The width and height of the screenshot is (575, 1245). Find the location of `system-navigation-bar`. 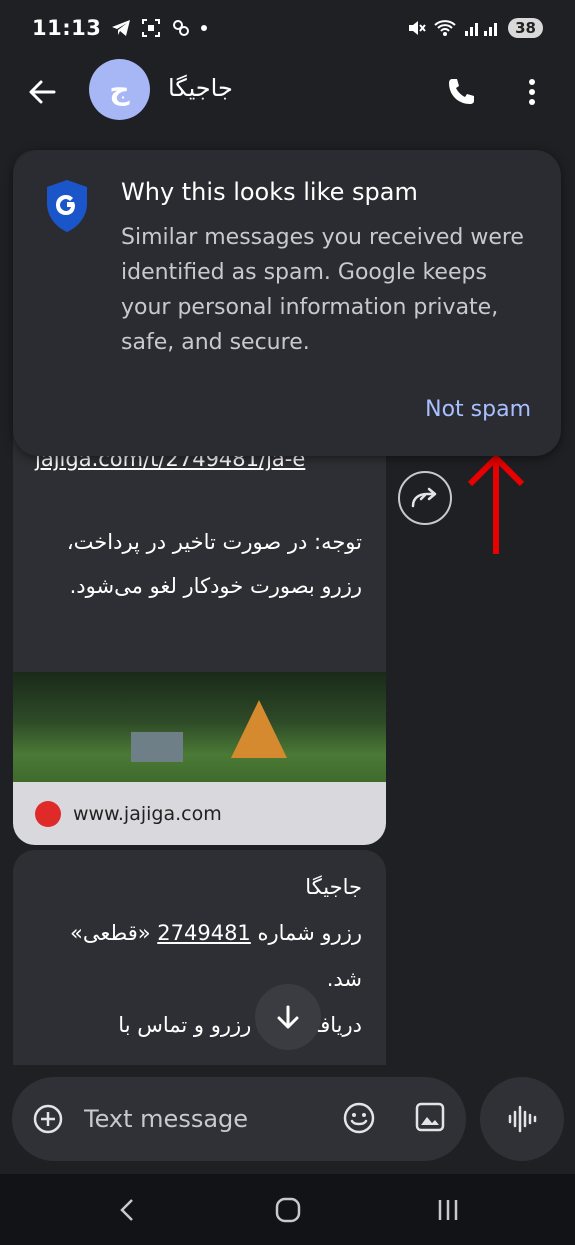

system-navigation-bar is located at coordinates (287, 1209).